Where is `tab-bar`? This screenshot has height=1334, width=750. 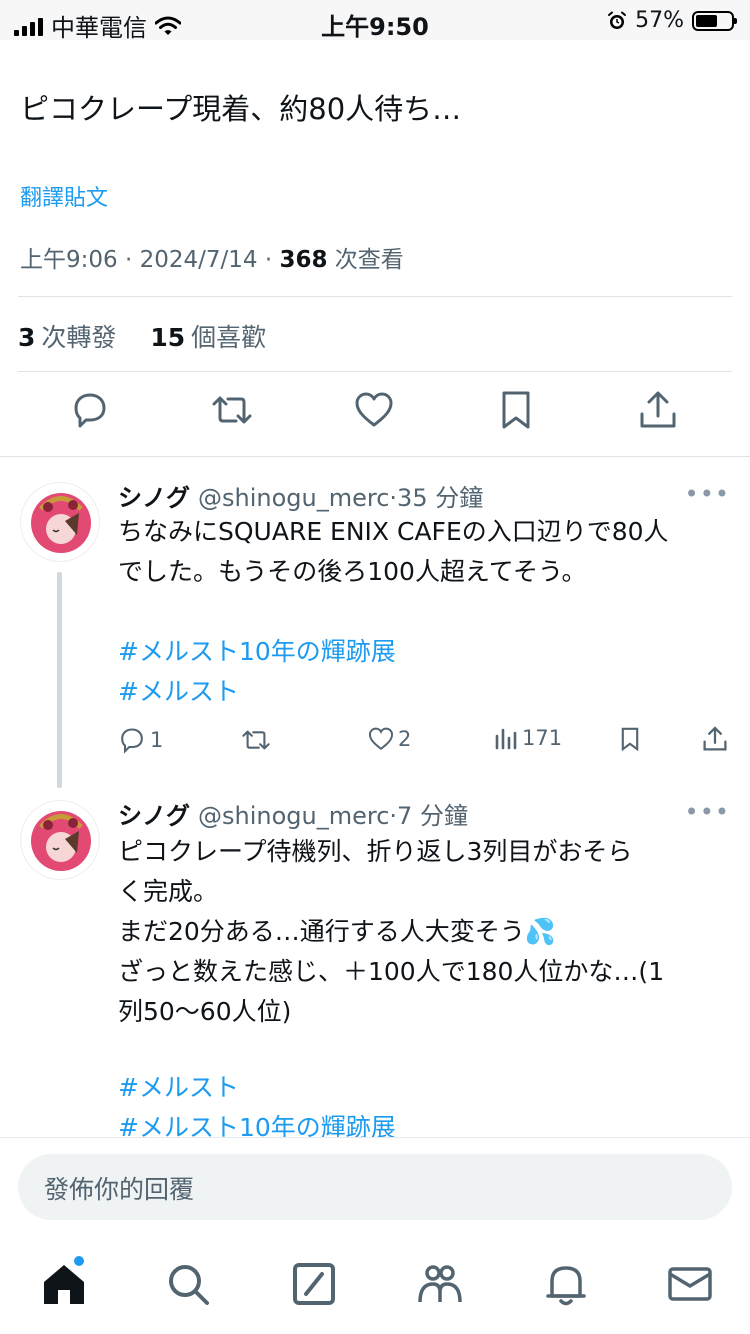
tab-bar is located at coordinates (375, 1287).